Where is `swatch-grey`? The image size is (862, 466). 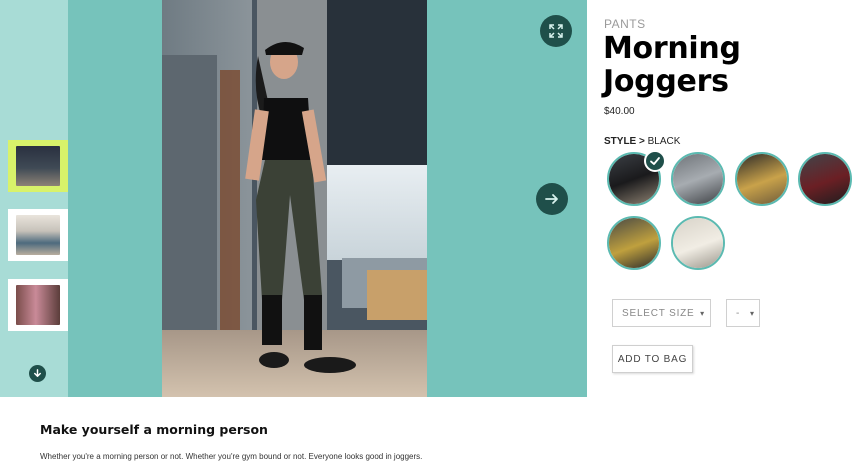
swatch-grey is located at coordinates (698, 179).